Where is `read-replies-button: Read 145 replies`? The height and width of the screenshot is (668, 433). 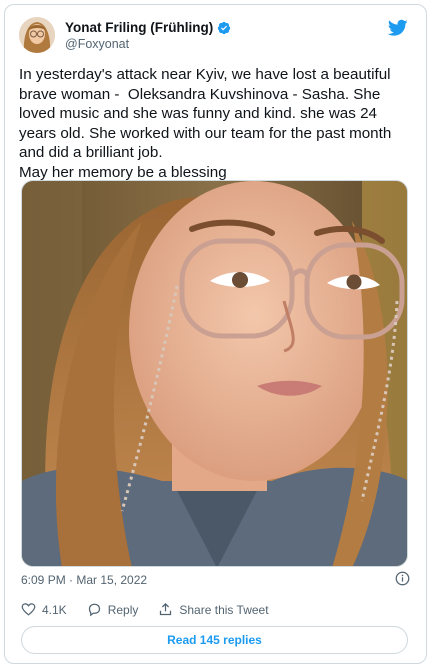 read-replies-button: Read 145 replies is located at coordinates (214, 640).